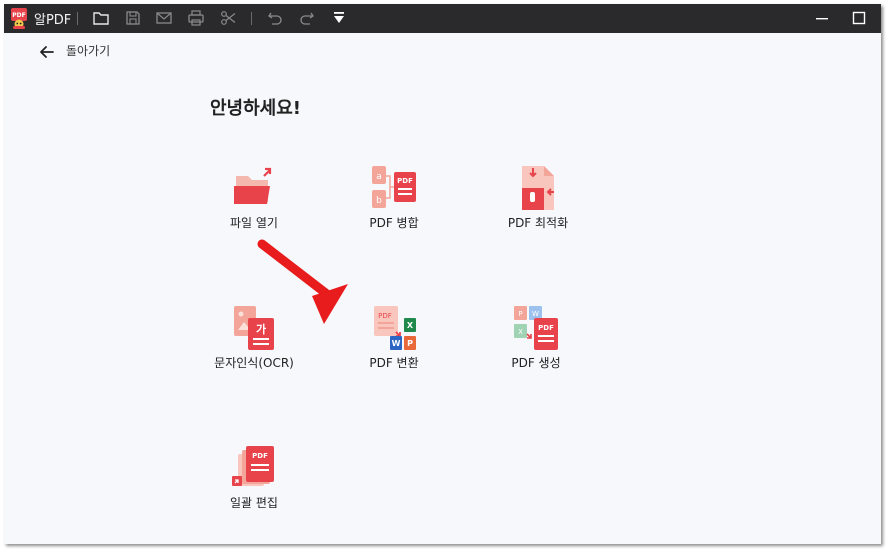 The width and height of the screenshot is (888, 549). Describe the element at coordinates (538, 188) in the screenshot. I see `optimize-pdf-icon` at that location.